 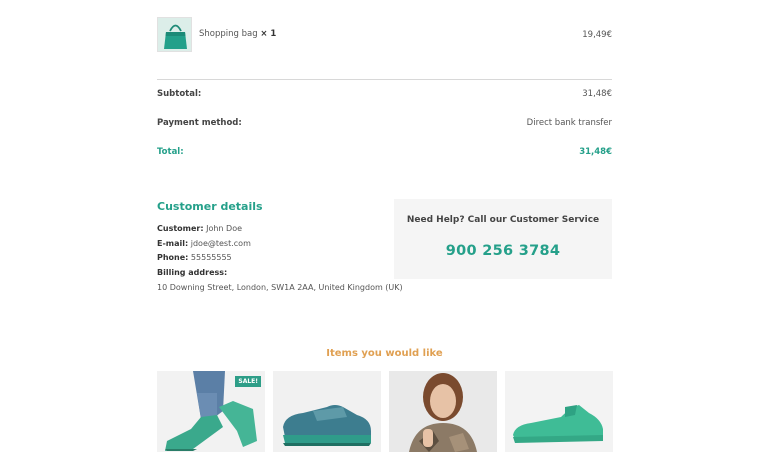 What do you see at coordinates (199, 123) in the screenshot?
I see `payment-method-label: Payment method:` at bounding box center [199, 123].